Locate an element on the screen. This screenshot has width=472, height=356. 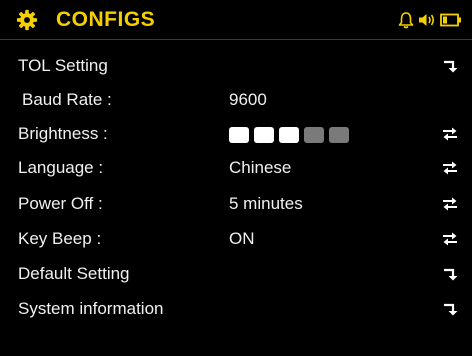
setting-label: Language : is located at coordinates (61, 167).